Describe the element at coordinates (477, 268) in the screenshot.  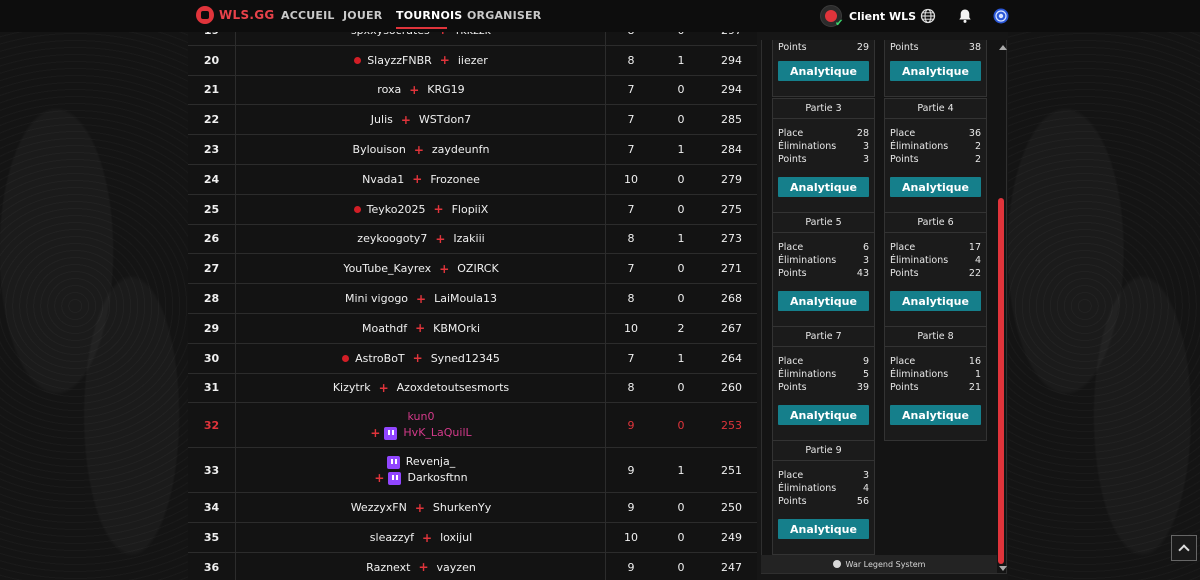
I see `player-name: OZIRCK` at that location.